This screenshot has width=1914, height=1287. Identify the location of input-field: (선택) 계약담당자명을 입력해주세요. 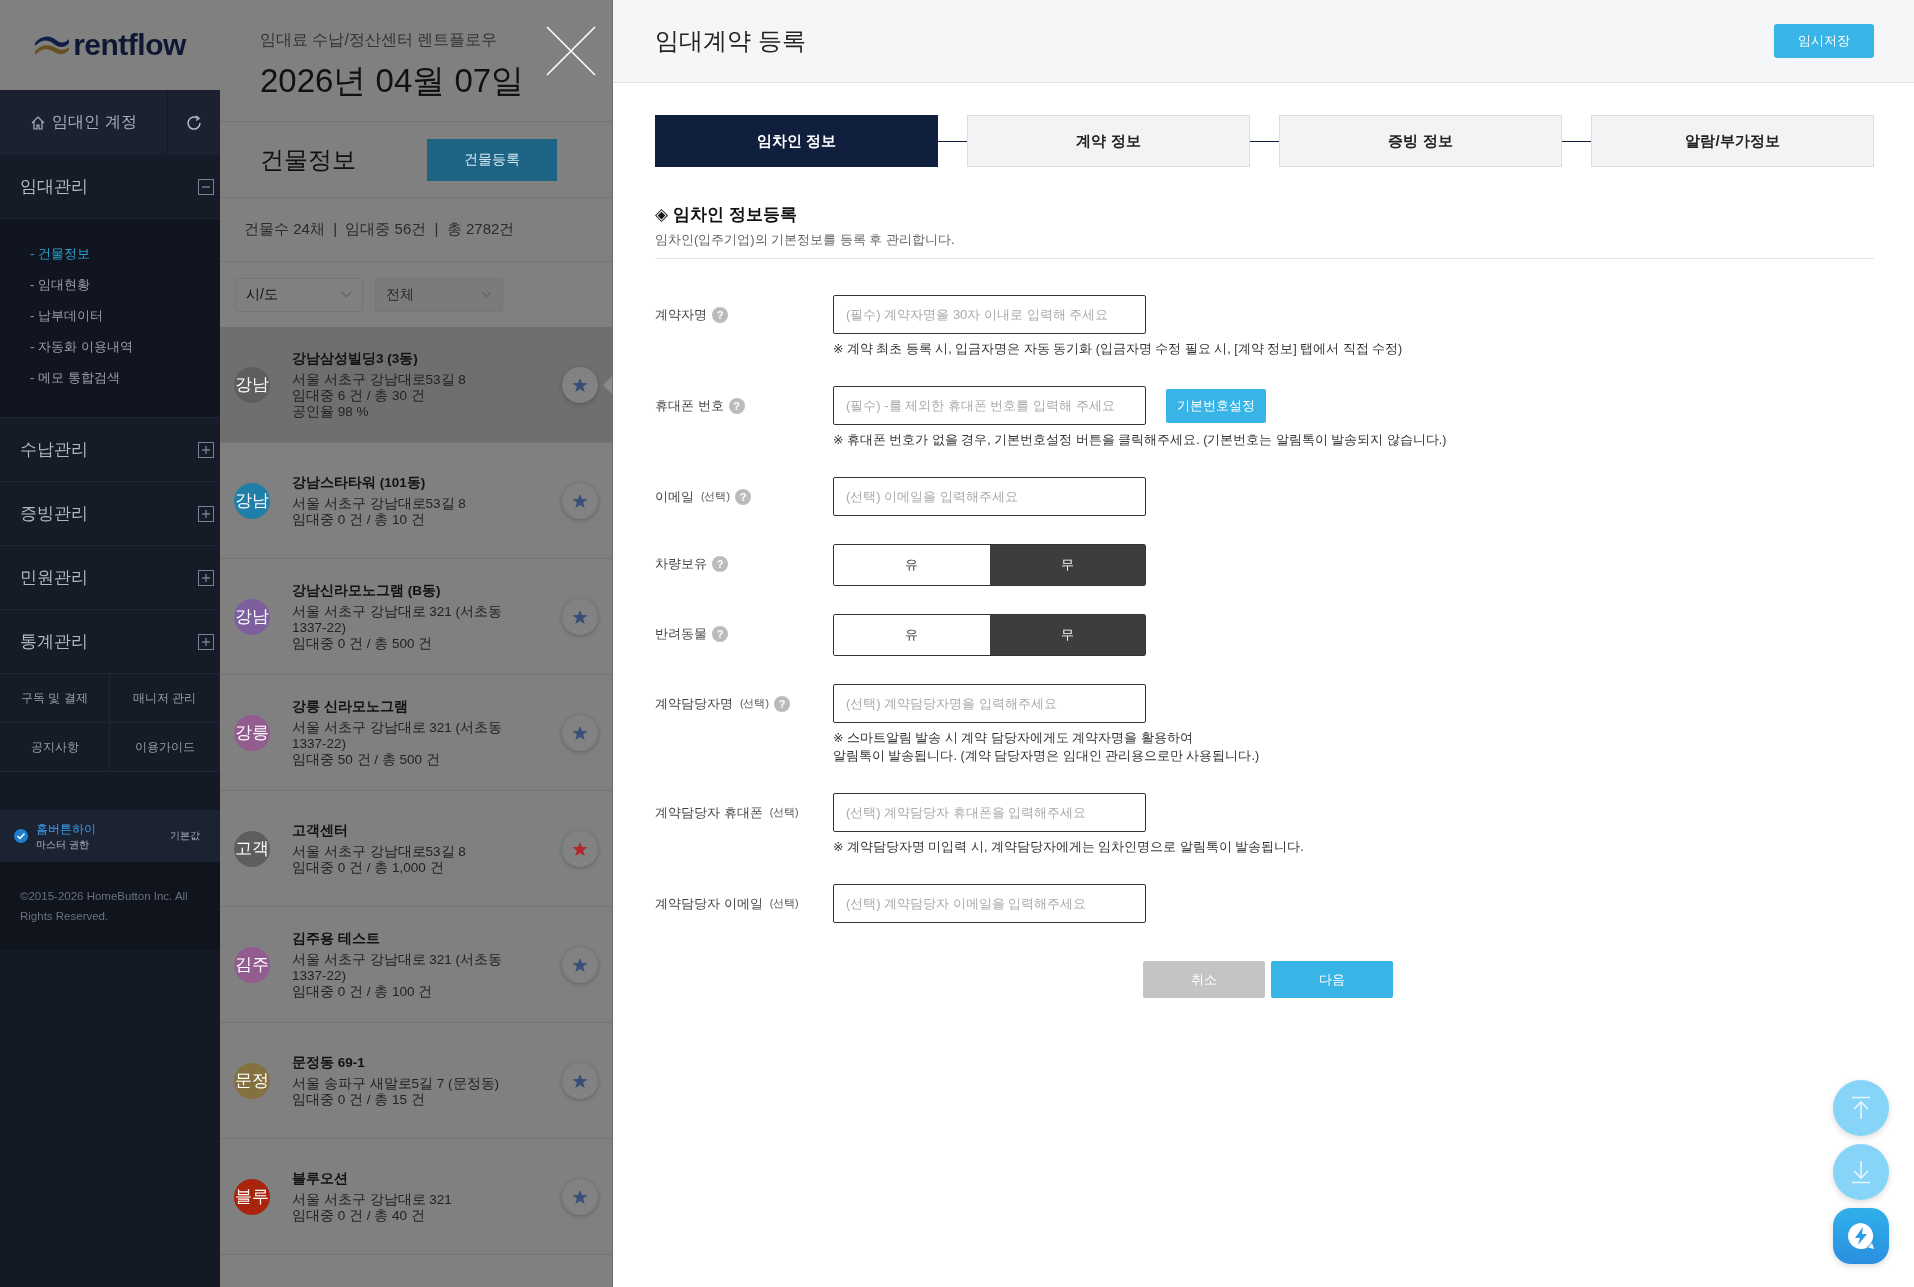
(989, 703).